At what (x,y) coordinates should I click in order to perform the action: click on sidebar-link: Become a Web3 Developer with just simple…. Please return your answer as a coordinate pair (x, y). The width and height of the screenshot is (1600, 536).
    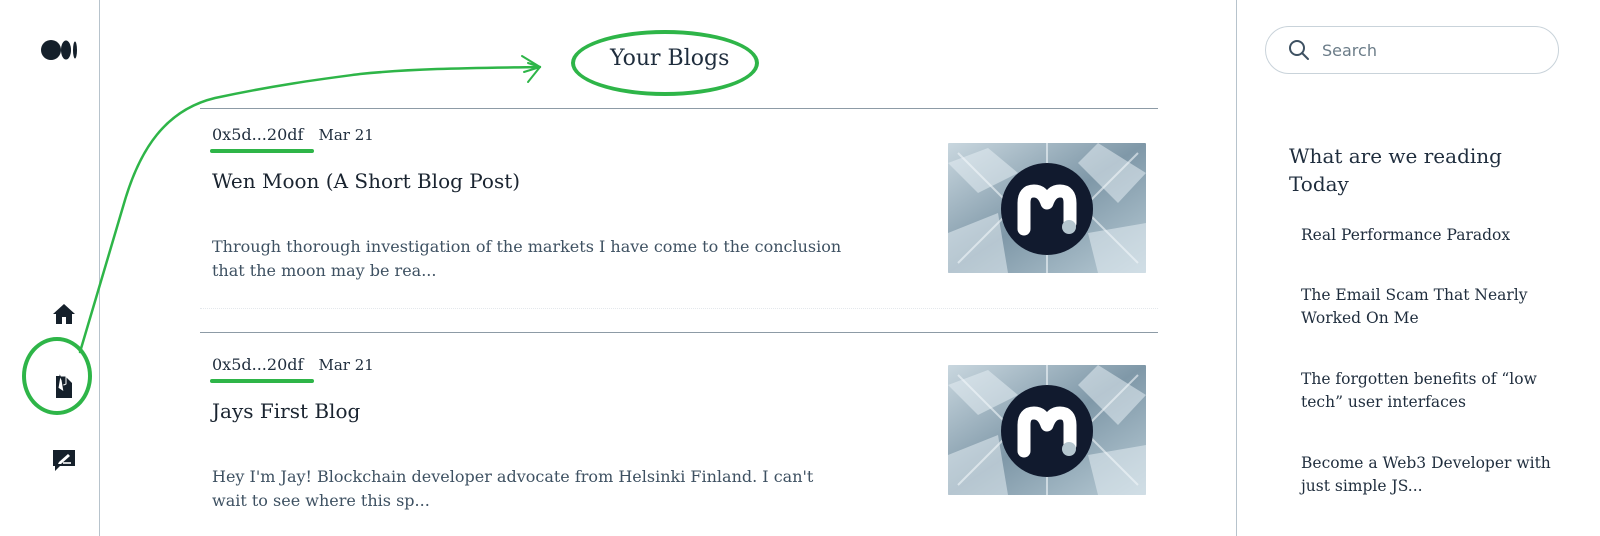
    Looking at the image, I should click on (1426, 475).